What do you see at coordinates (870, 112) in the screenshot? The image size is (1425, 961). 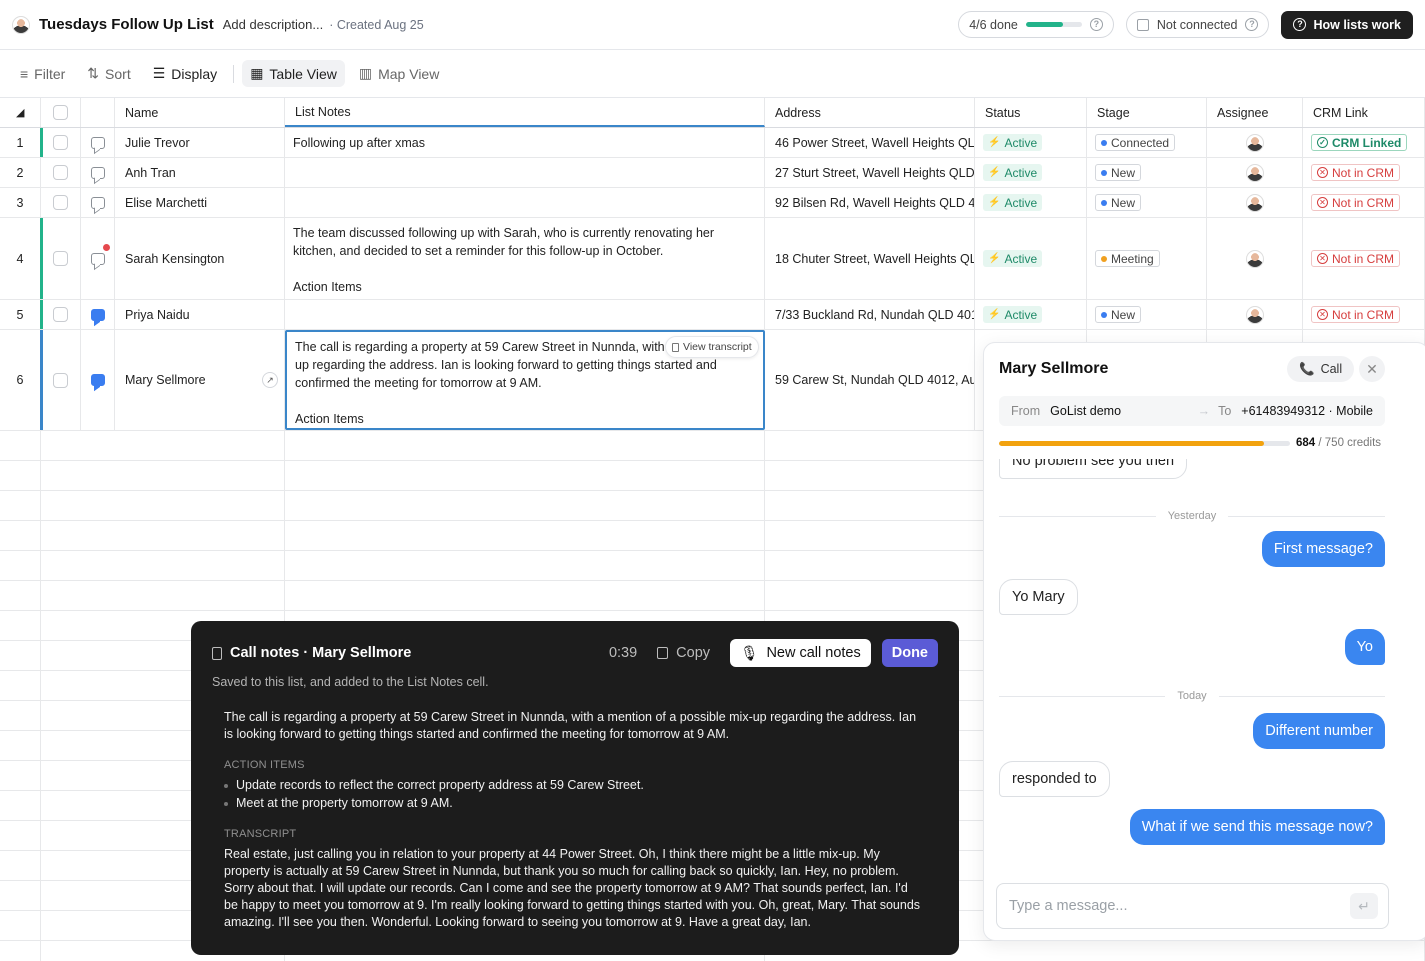 I see `column-header-address: Address` at bounding box center [870, 112].